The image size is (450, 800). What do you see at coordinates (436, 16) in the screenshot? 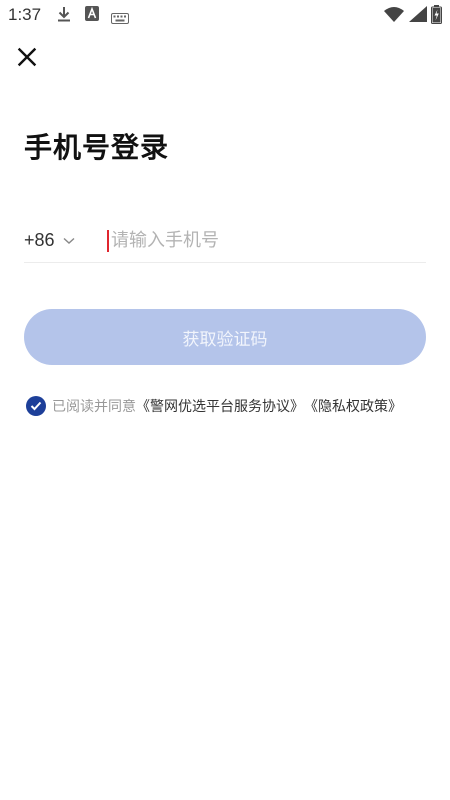
I see `battery-icon` at bounding box center [436, 16].